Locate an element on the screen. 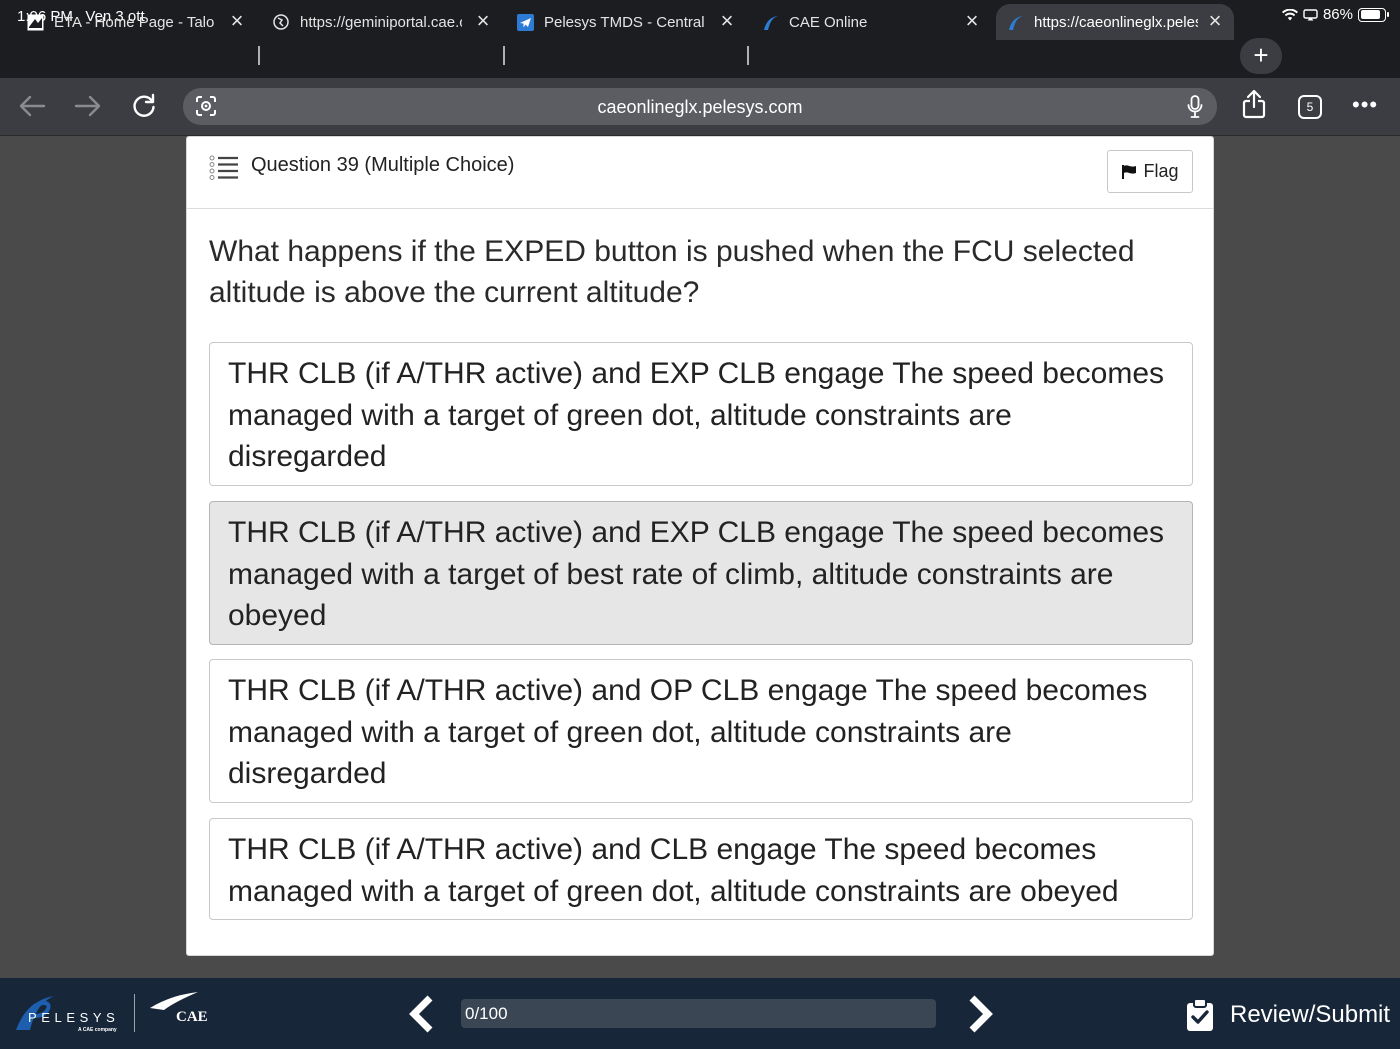 The width and height of the screenshot is (1400, 1049). flag-icon is located at coordinates (1129, 171).